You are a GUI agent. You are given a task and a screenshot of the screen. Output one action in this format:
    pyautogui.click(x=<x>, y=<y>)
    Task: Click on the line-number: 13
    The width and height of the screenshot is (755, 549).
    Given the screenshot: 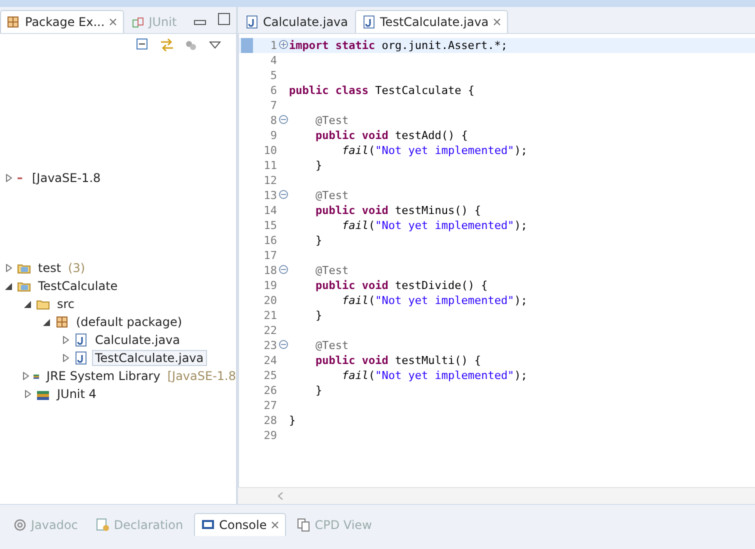 What is the action you would take?
    pyautogui.click(x=269, y=195)
    